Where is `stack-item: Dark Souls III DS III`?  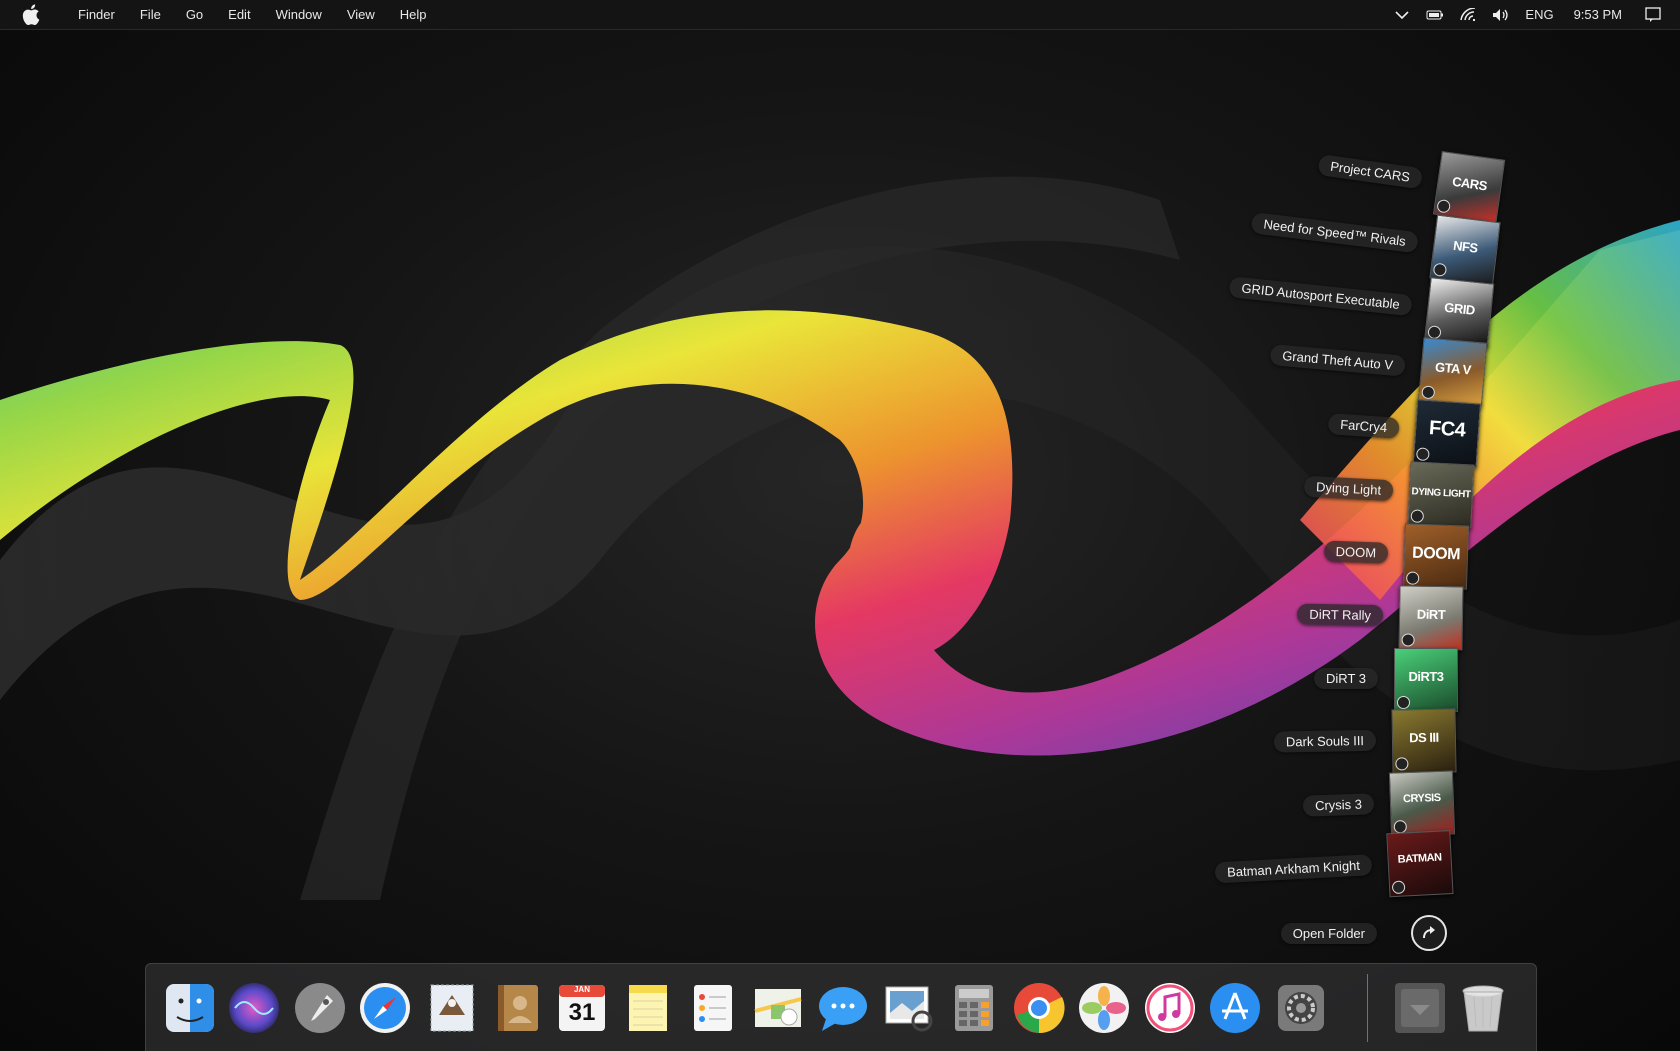 stack-item: Dark Souls III DS III is located at coordinates (1365, 741).